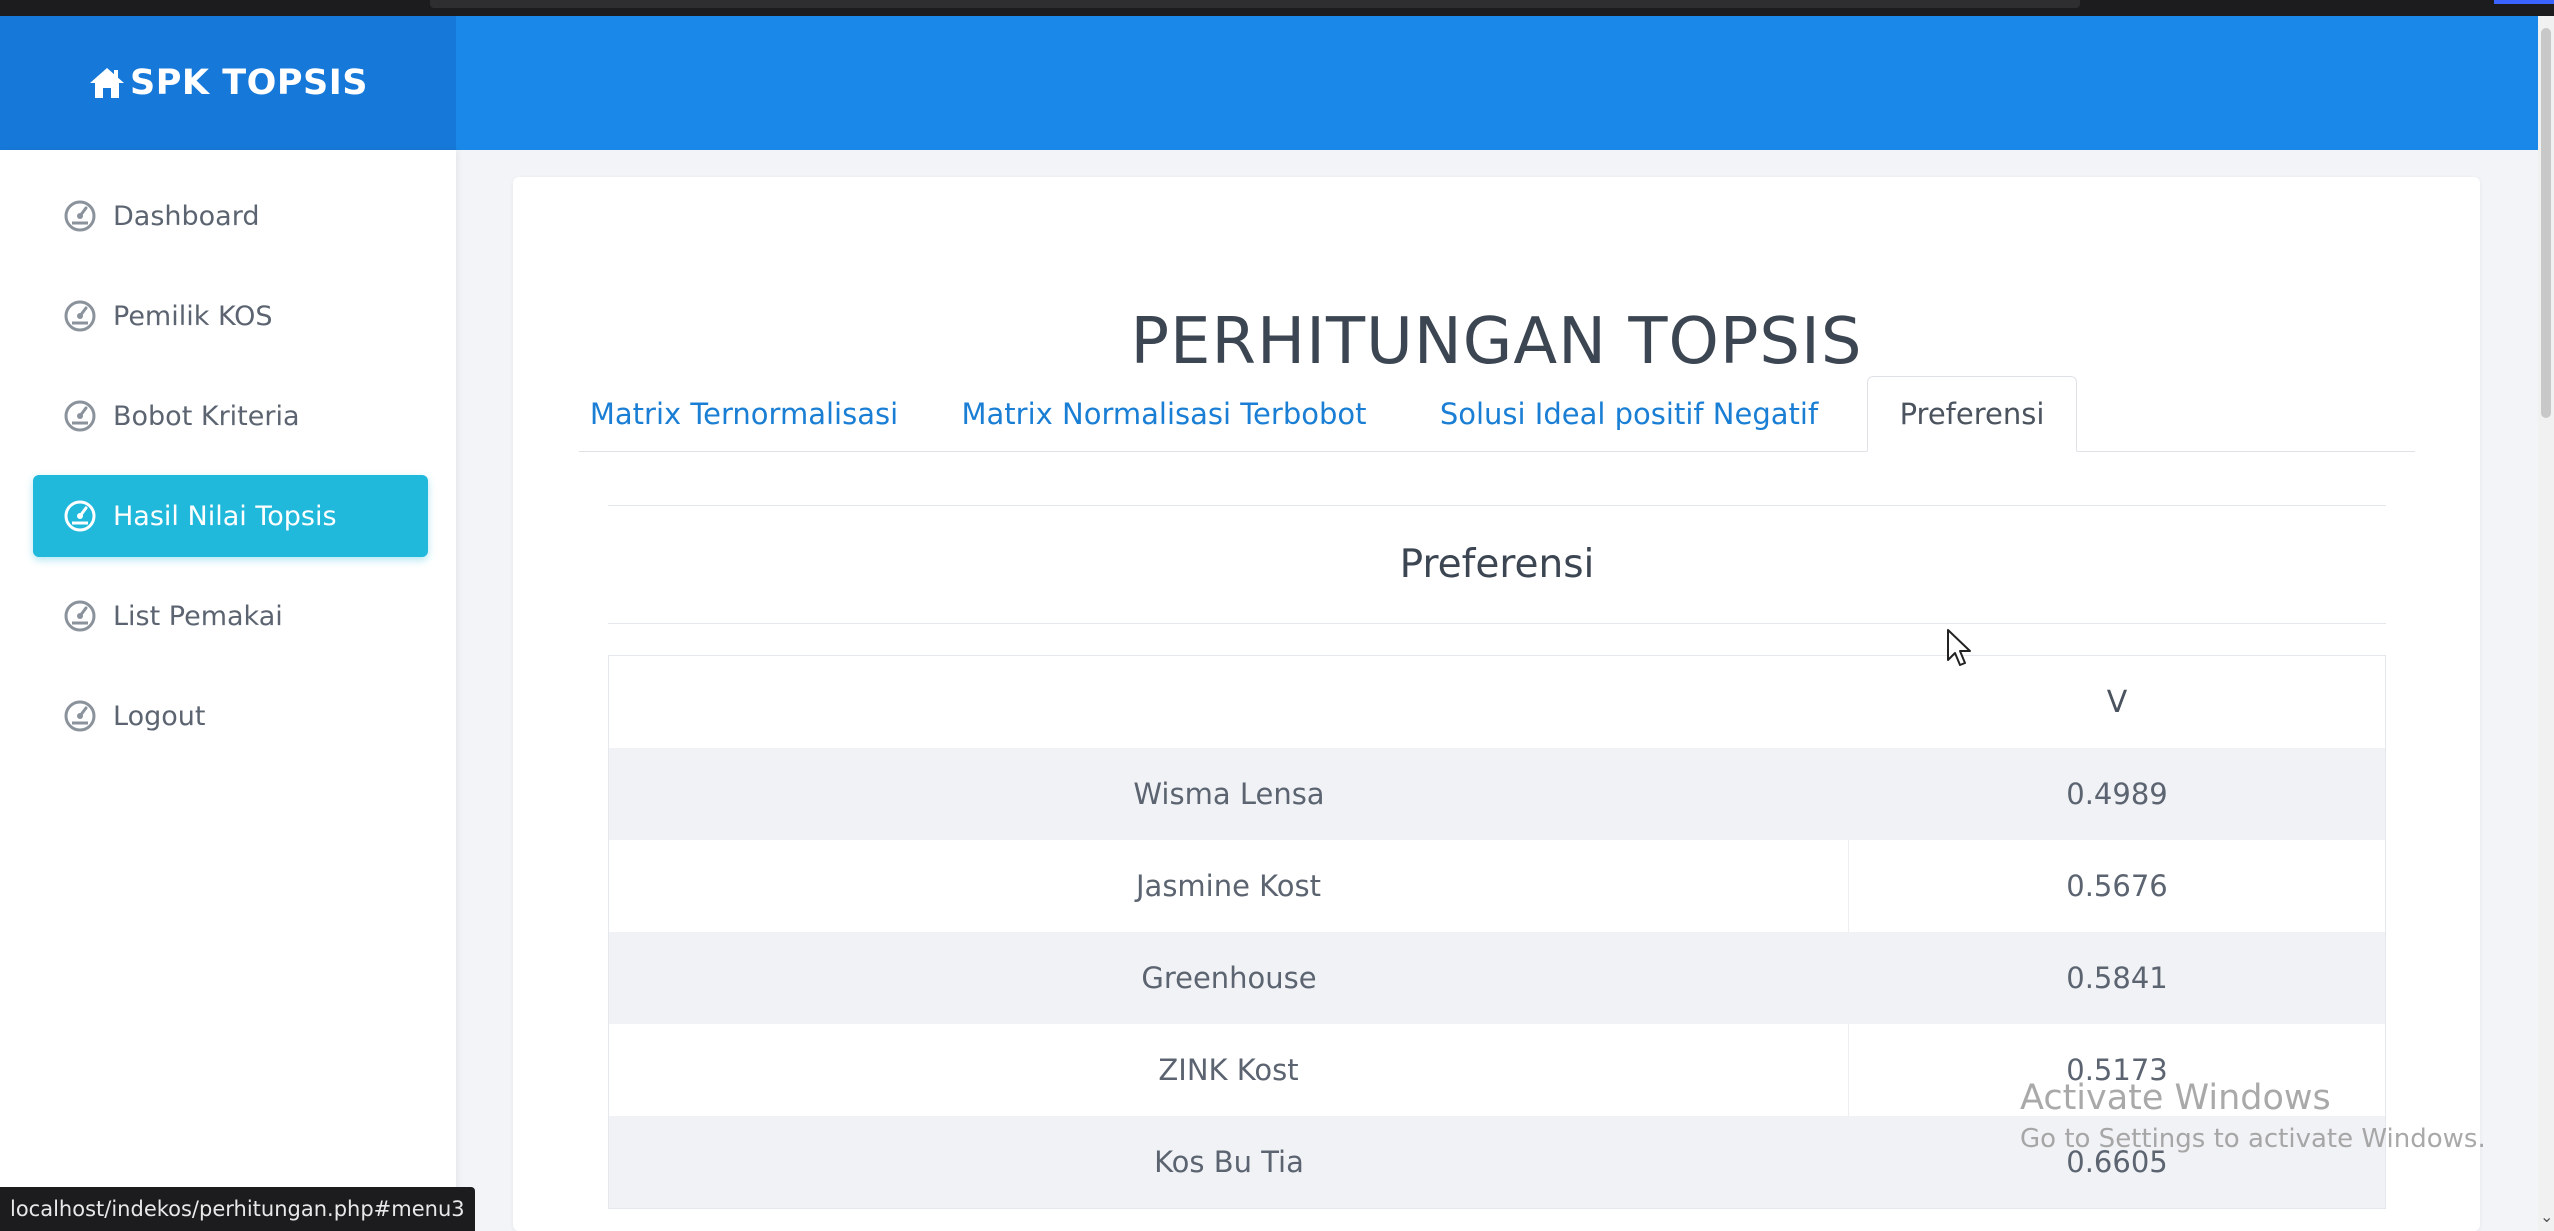  What do you see at coordinates (1497, 794) in the screenshot?
I see `table-row: Wisma Lensa 0.4989` at bounding box center [1497, 794].